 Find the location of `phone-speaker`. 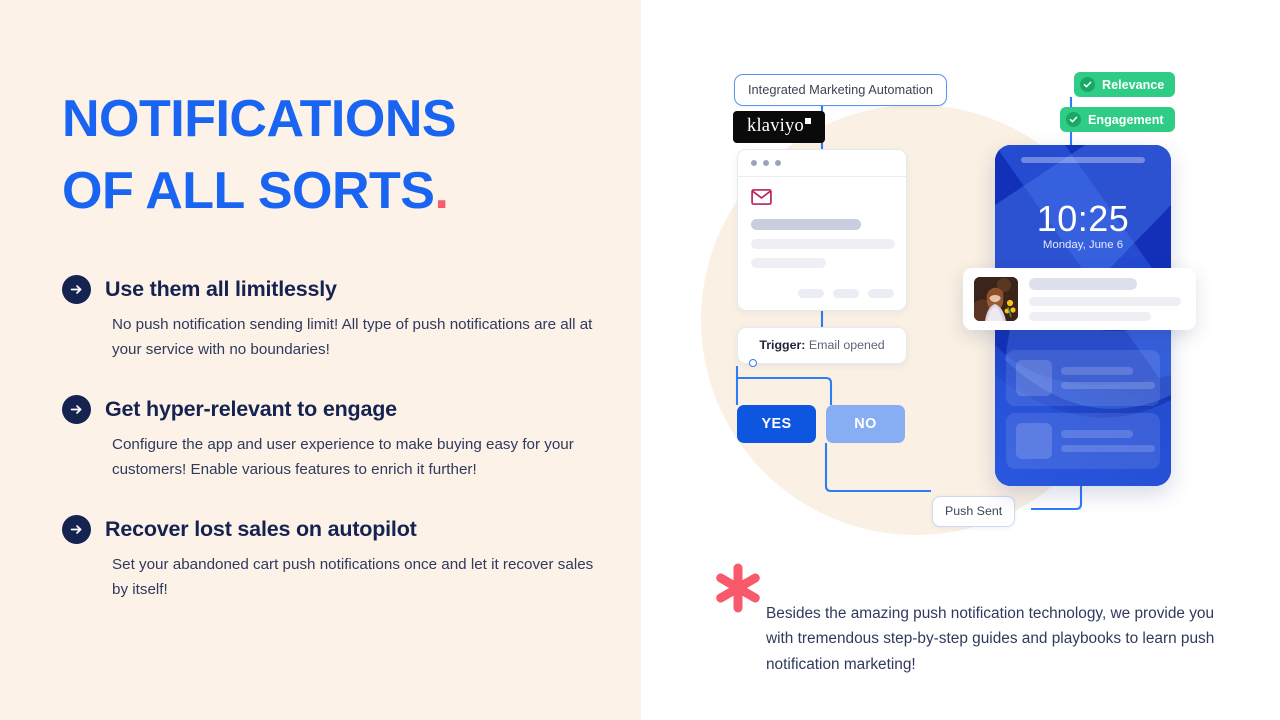

phone-speaker is located at coordinates (1083, 160).